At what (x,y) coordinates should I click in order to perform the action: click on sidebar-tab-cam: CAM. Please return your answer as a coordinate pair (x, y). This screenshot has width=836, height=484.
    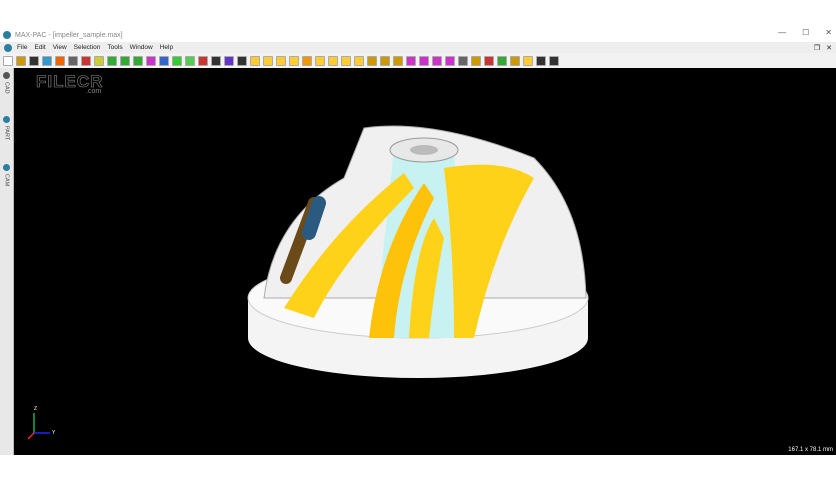
    Looking at the image, I should click on (6, 175).